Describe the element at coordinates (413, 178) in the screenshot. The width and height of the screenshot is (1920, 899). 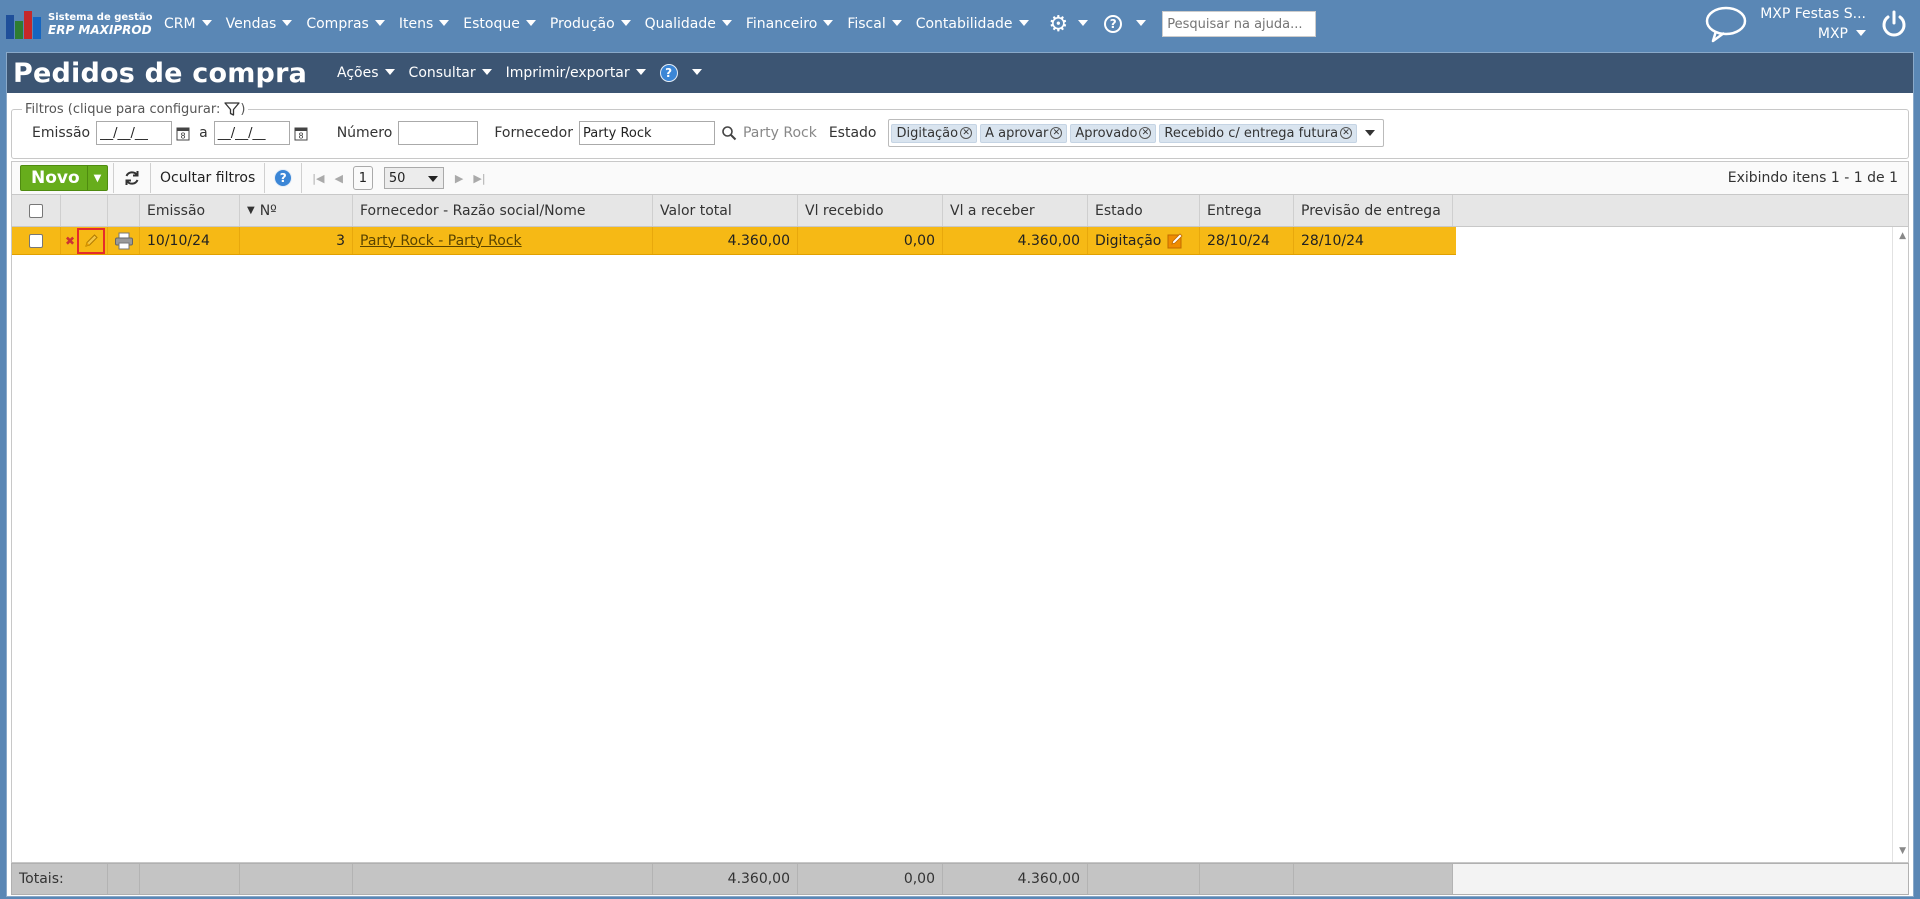
I see `page-size-select: 50` at that location.